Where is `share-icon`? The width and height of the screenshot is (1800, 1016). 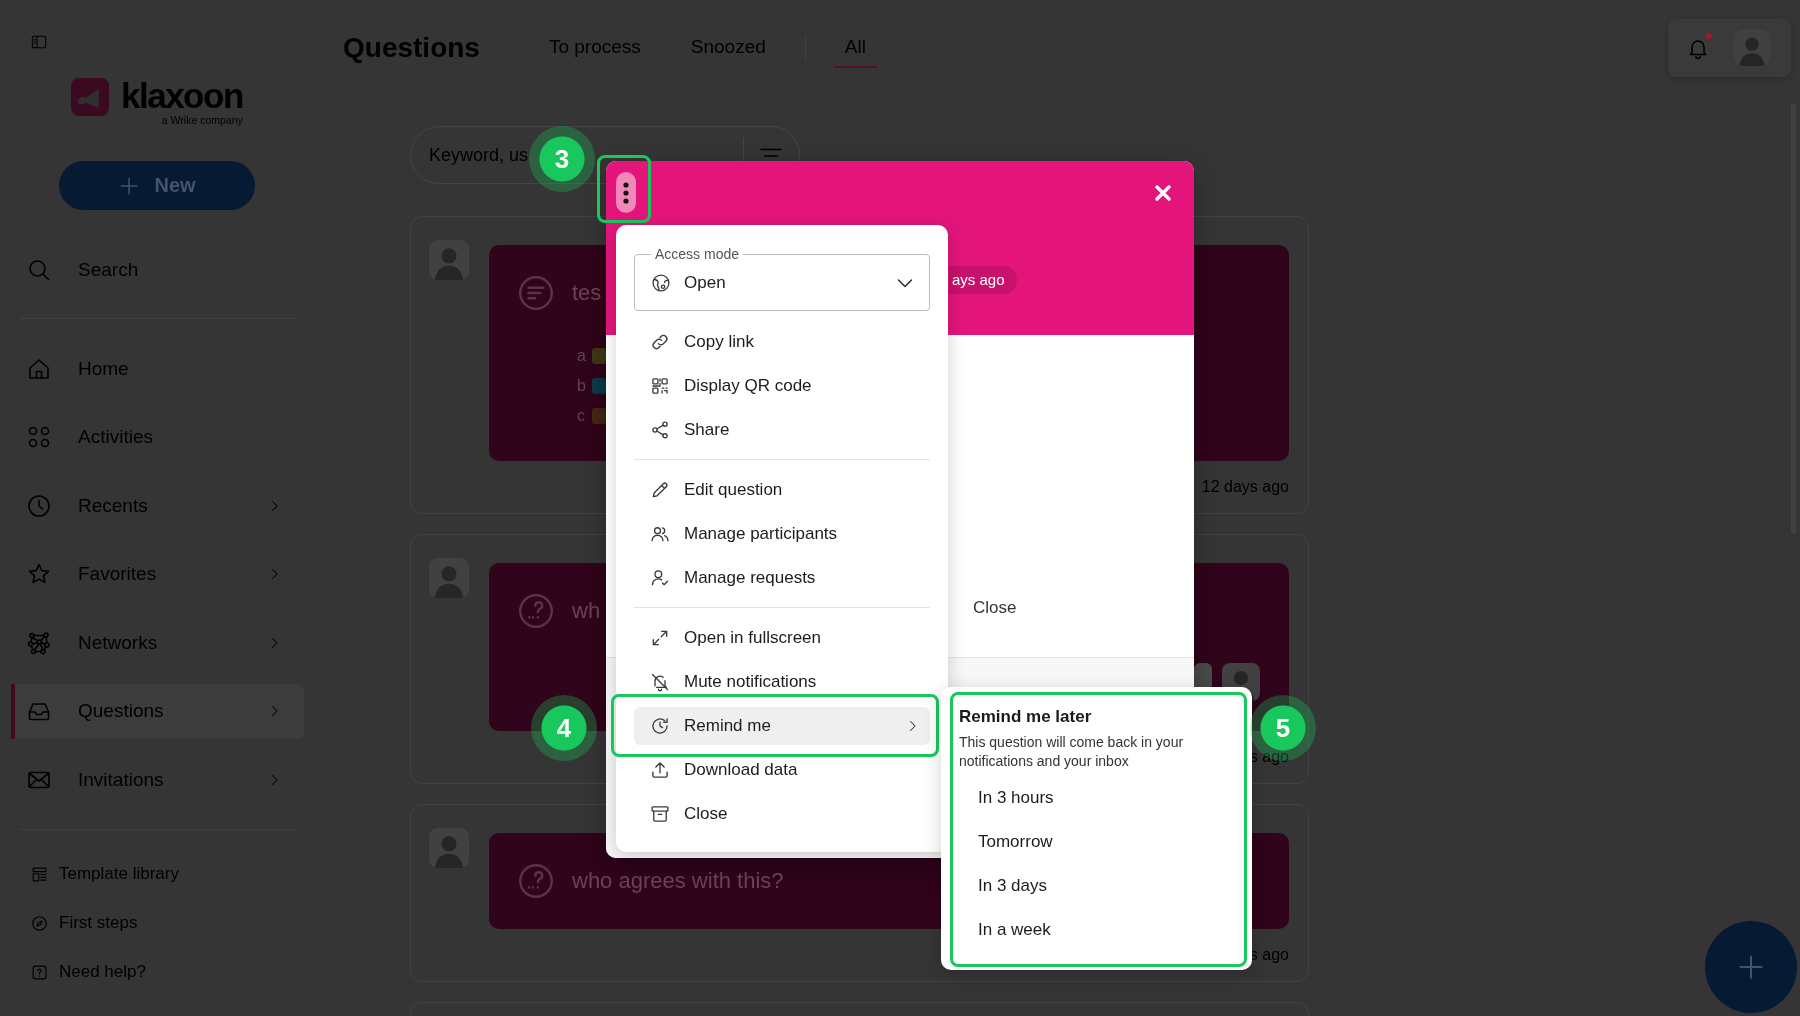 share-icon is located at coordinates (660, 430).